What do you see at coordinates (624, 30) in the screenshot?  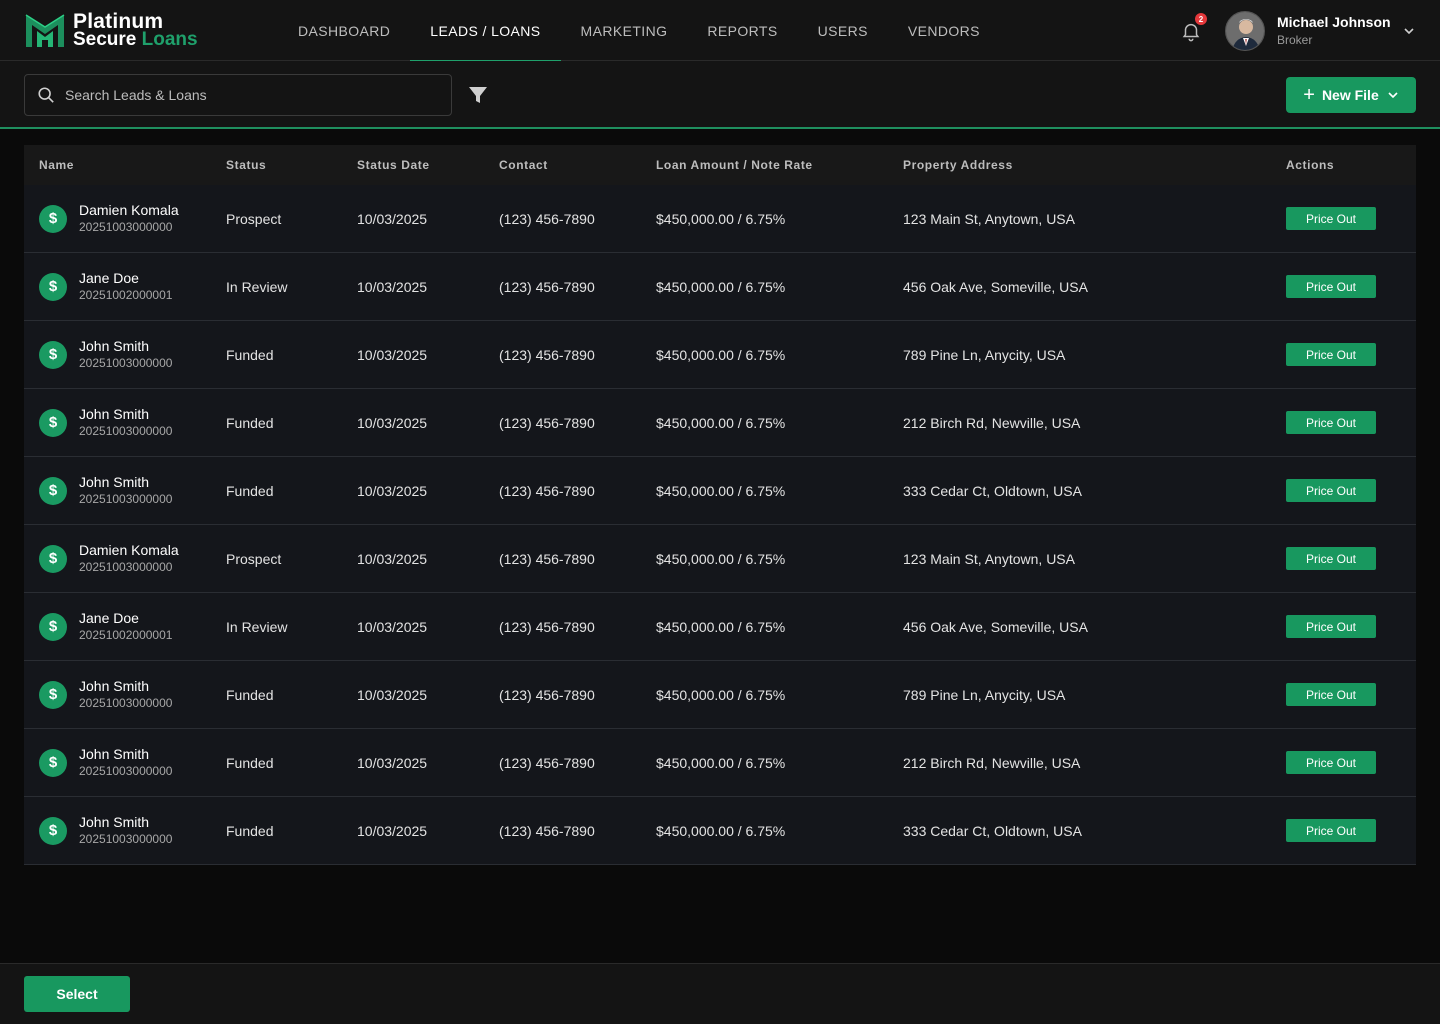 I see `nav-marketing: MARKETING` at bounding box center [624, 30].